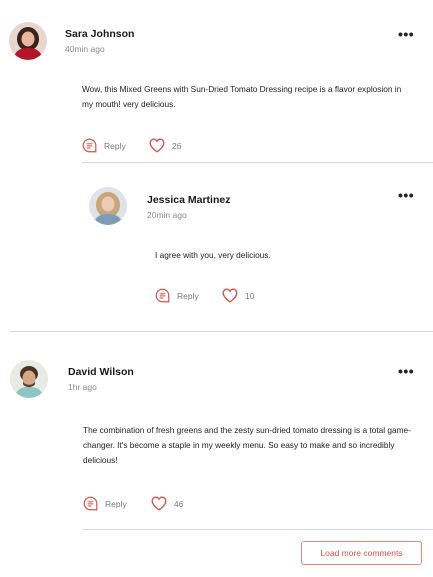 This screenshot has width=433, height=577. I want to click on timestamp: 40min ago, so click(85, 49).